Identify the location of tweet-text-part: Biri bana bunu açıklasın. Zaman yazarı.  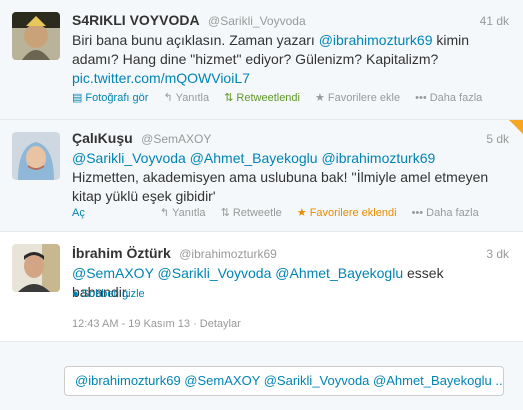
(195, 40).